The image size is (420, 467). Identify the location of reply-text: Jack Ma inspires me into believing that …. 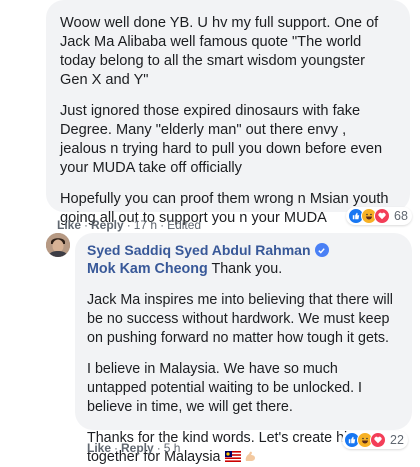
(240, 319).